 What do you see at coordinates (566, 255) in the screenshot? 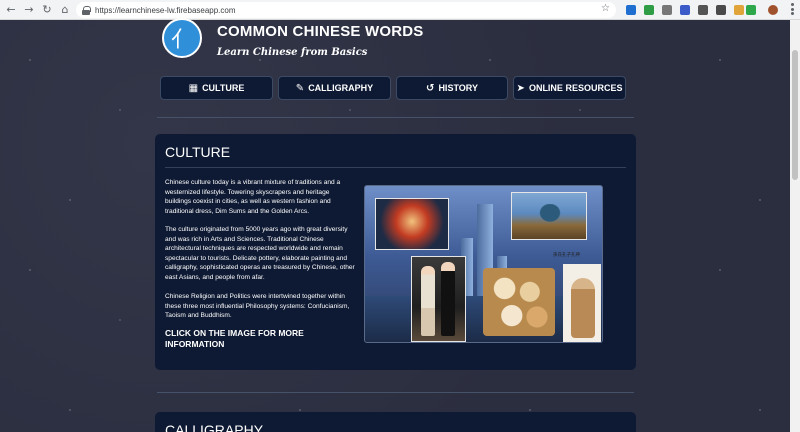
I see `painting-inscription: 孫氏孔子孔神` at bounding box center [566, 255].